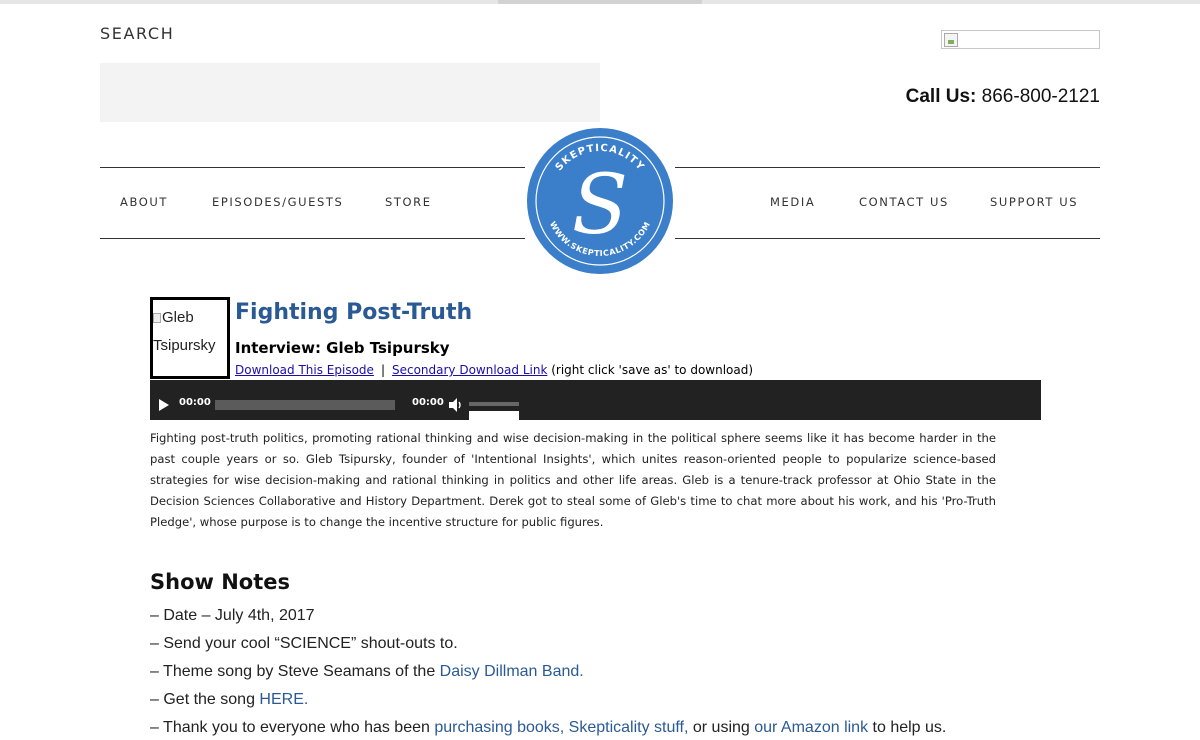 Image resolution: width=1200 pixels, height=740 pixels. What do you see at coordinates (137, 33) in the screenshot?
I see `search-label: SEARCH` at bounding box center [137, 33].